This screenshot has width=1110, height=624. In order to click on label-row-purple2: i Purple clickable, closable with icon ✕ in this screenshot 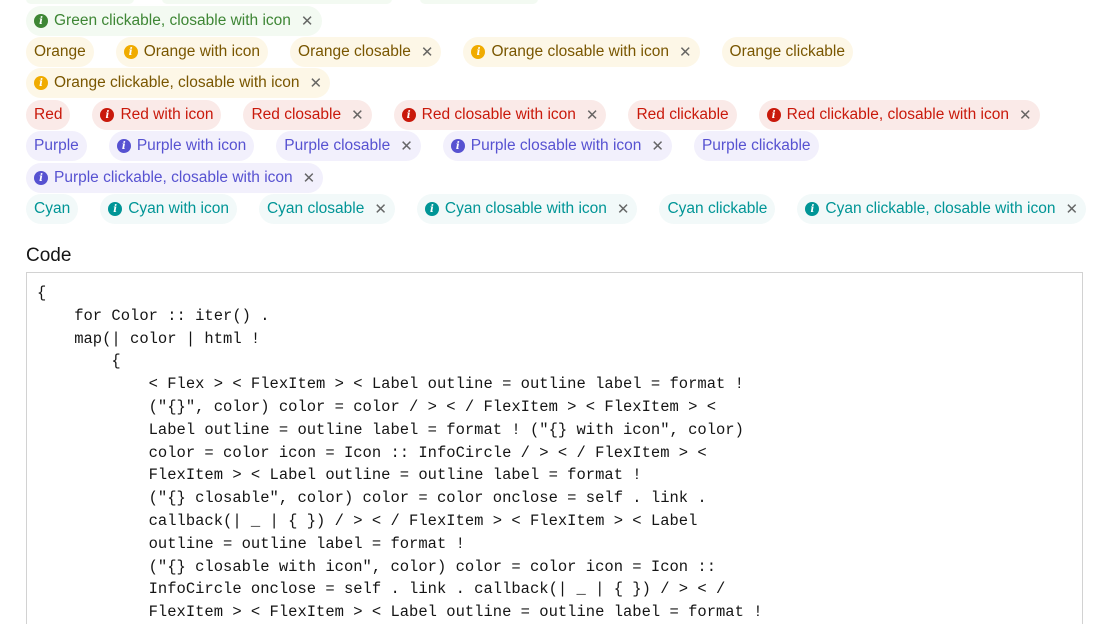, I will do `click(182, 178)`.